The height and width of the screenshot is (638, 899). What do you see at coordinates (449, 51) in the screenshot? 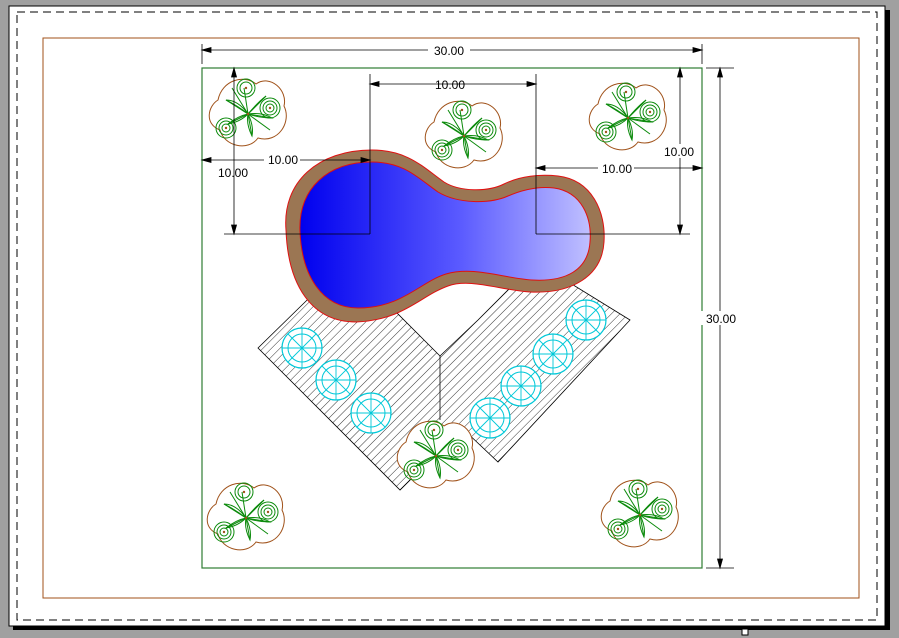
I see `dim-overall-width: 30.00` at bounding box center [449, 51].